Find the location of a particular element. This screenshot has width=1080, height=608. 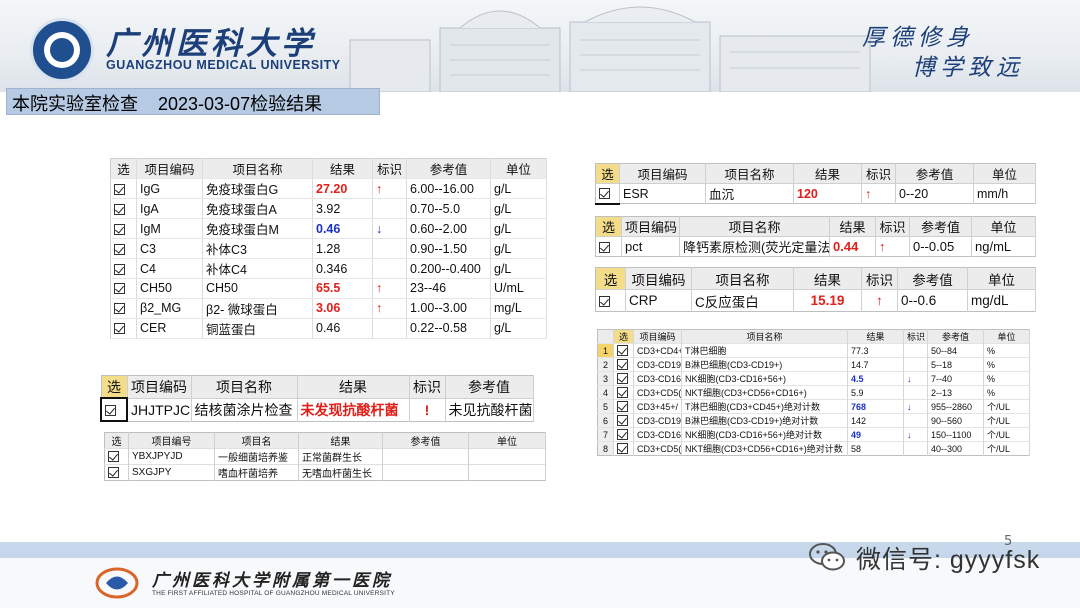

cell-code: CER is located at coordinates (169, 328).